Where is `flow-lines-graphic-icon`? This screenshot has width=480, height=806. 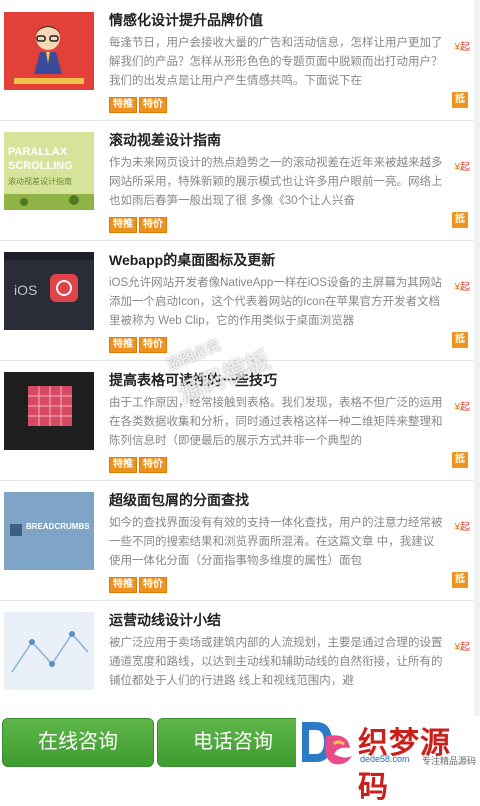
flow-lines-graphic-icon is located at coordinates (49, 651).